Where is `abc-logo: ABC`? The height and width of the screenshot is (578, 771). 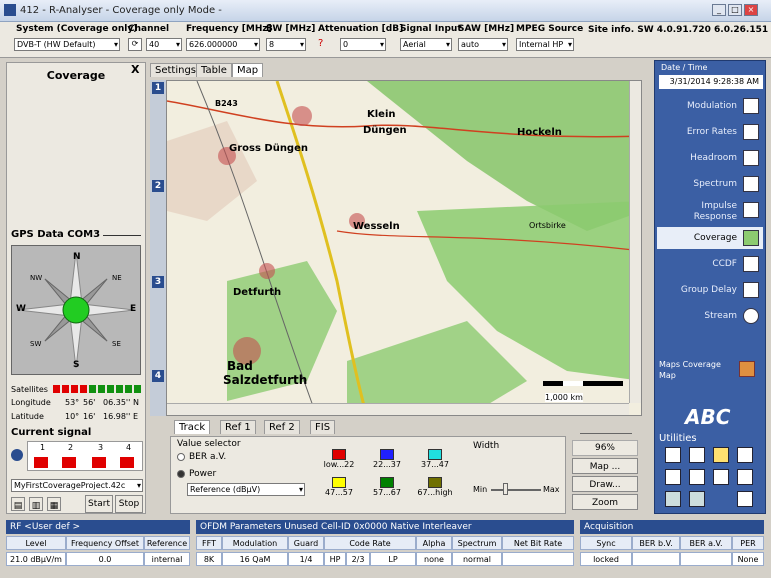 abc-logo: ABC is located at coordinates (708, 417).